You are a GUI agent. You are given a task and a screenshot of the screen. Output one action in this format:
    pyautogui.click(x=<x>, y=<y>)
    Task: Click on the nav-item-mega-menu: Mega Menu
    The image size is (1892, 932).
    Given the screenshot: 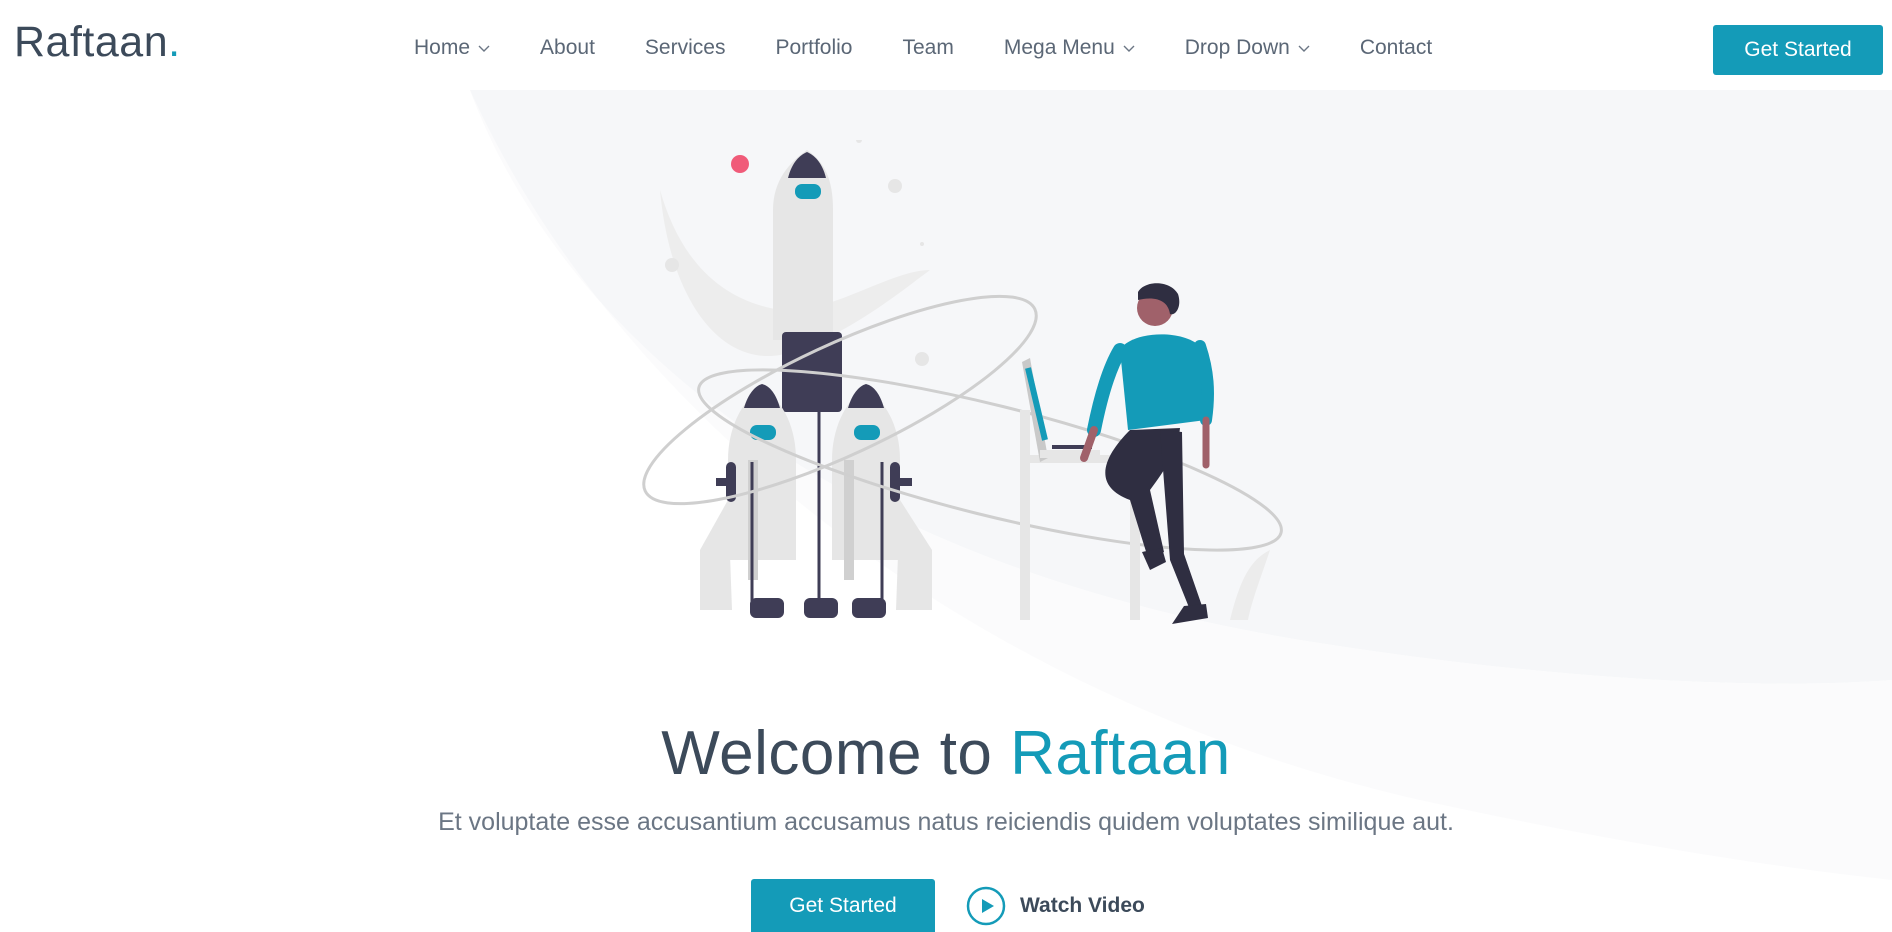 What is the action you would take?
    pyautogui.click(x=1069, y=48)
    